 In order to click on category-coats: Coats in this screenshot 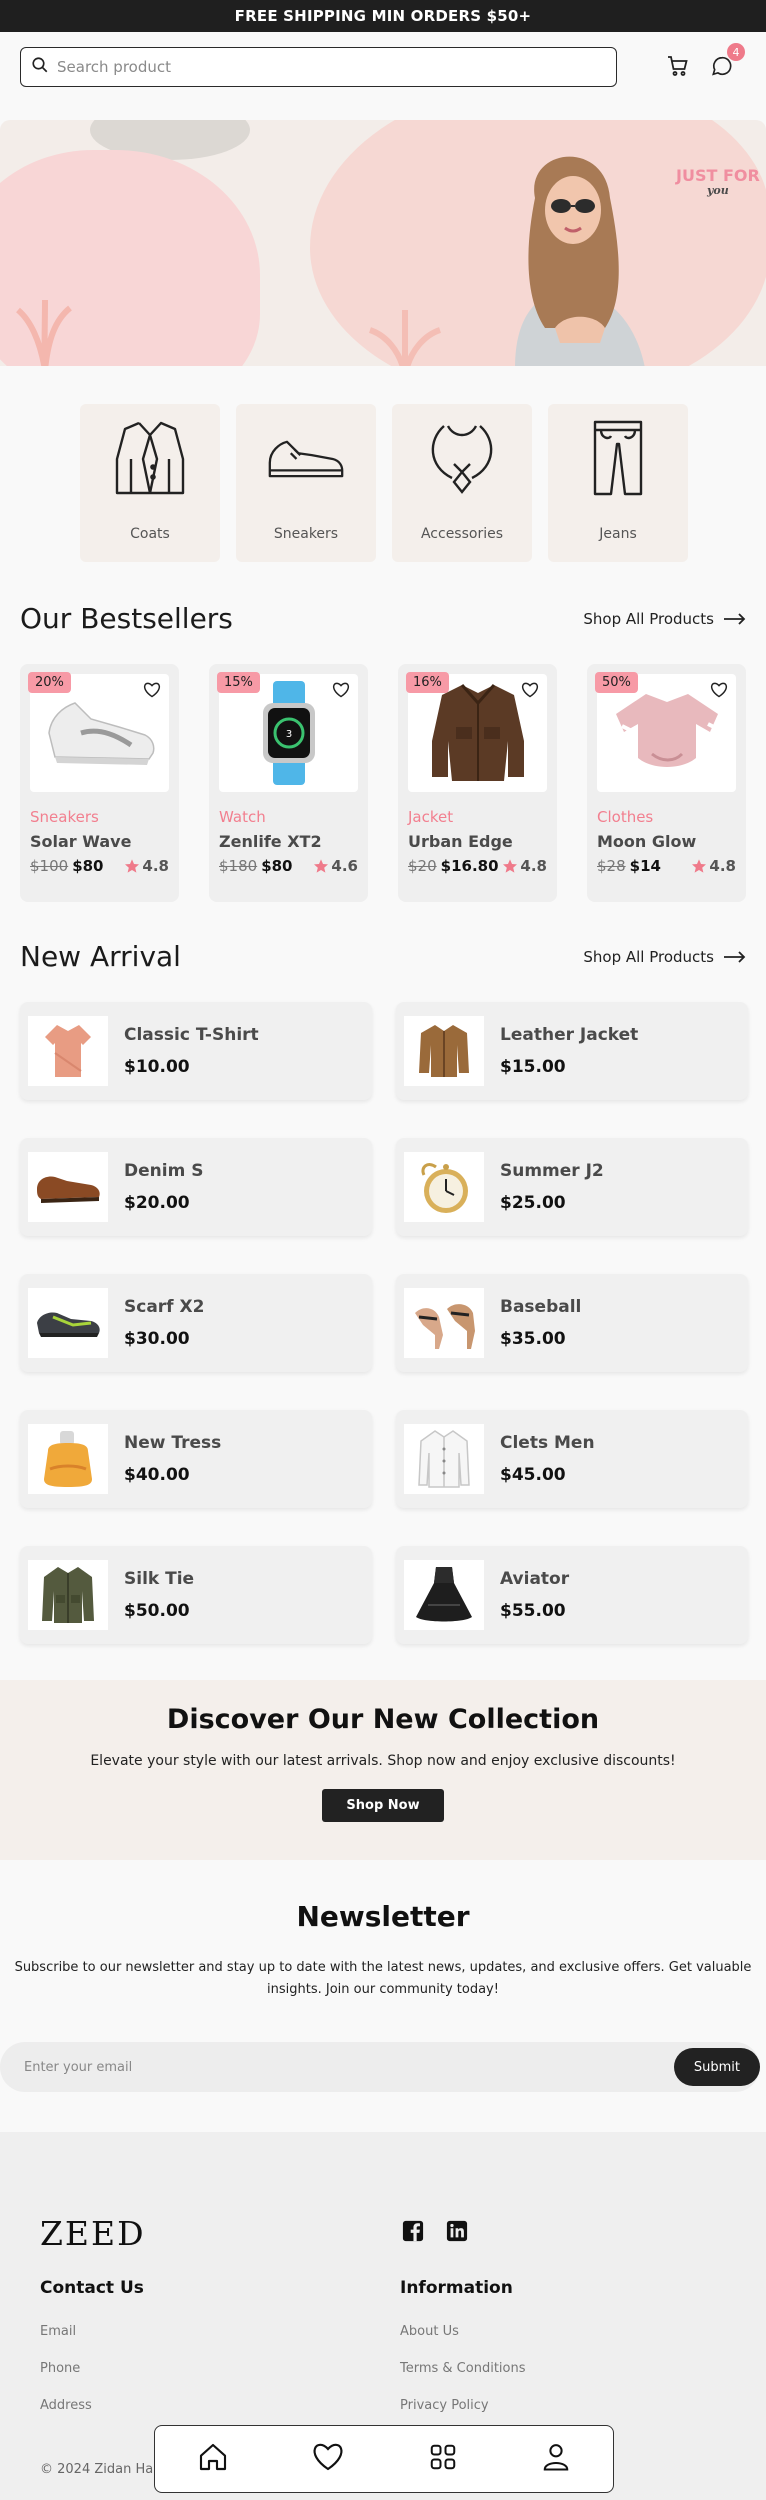, I will do `click(150, 483)`.